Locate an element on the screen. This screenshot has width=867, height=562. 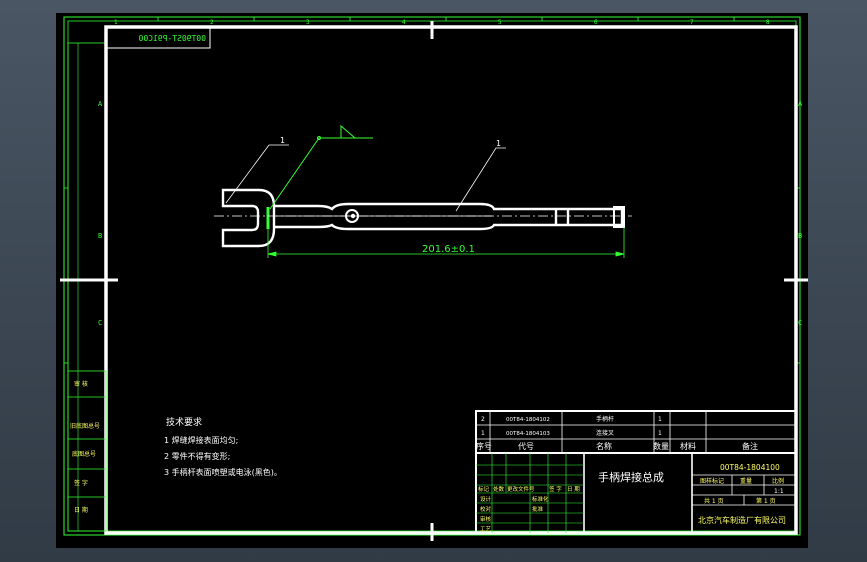
sign-change-doc: 更改文件号 is located at coordinates (521, 489).